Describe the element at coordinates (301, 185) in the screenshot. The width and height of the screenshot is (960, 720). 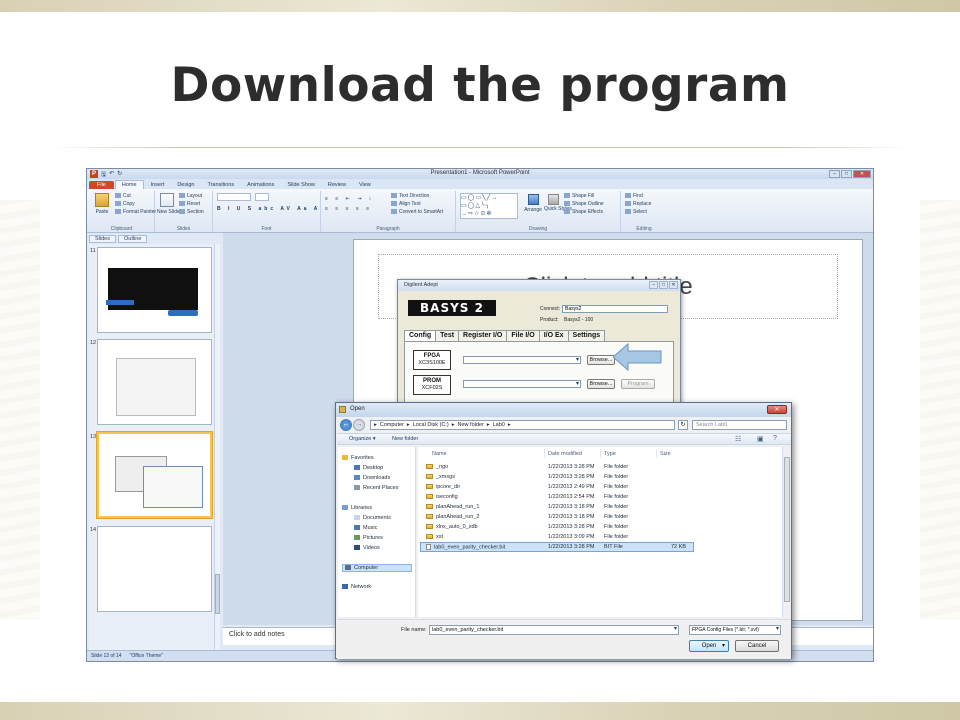
I see `tab-slide-show: Slide Show` at that location.